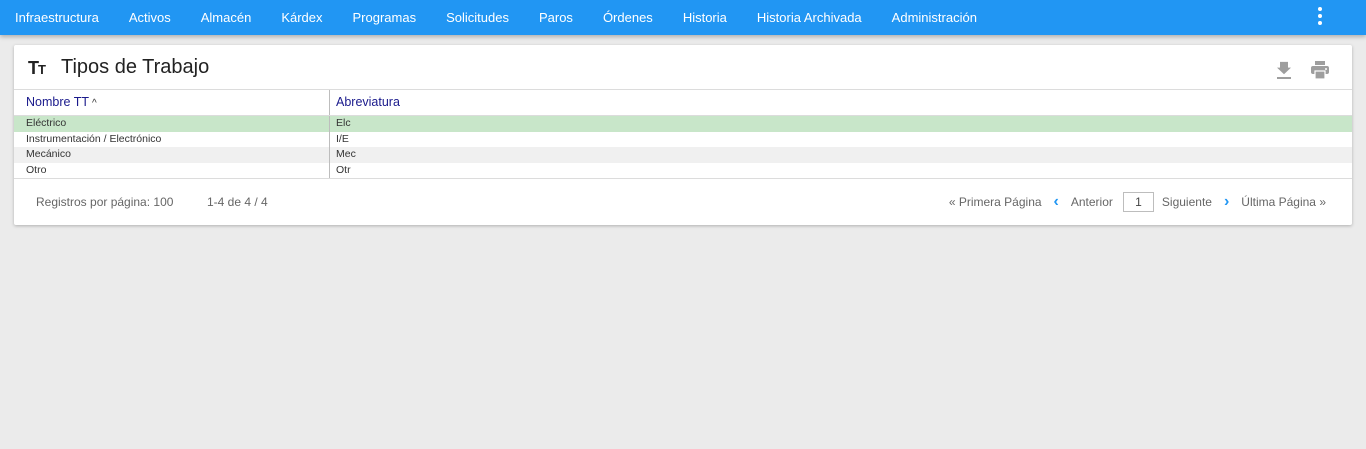 This screenshot has height=449, width=1366. Describe the element at coordinates (37, 68) in the screenshot. I see `text-type-icon: TT` at that location.